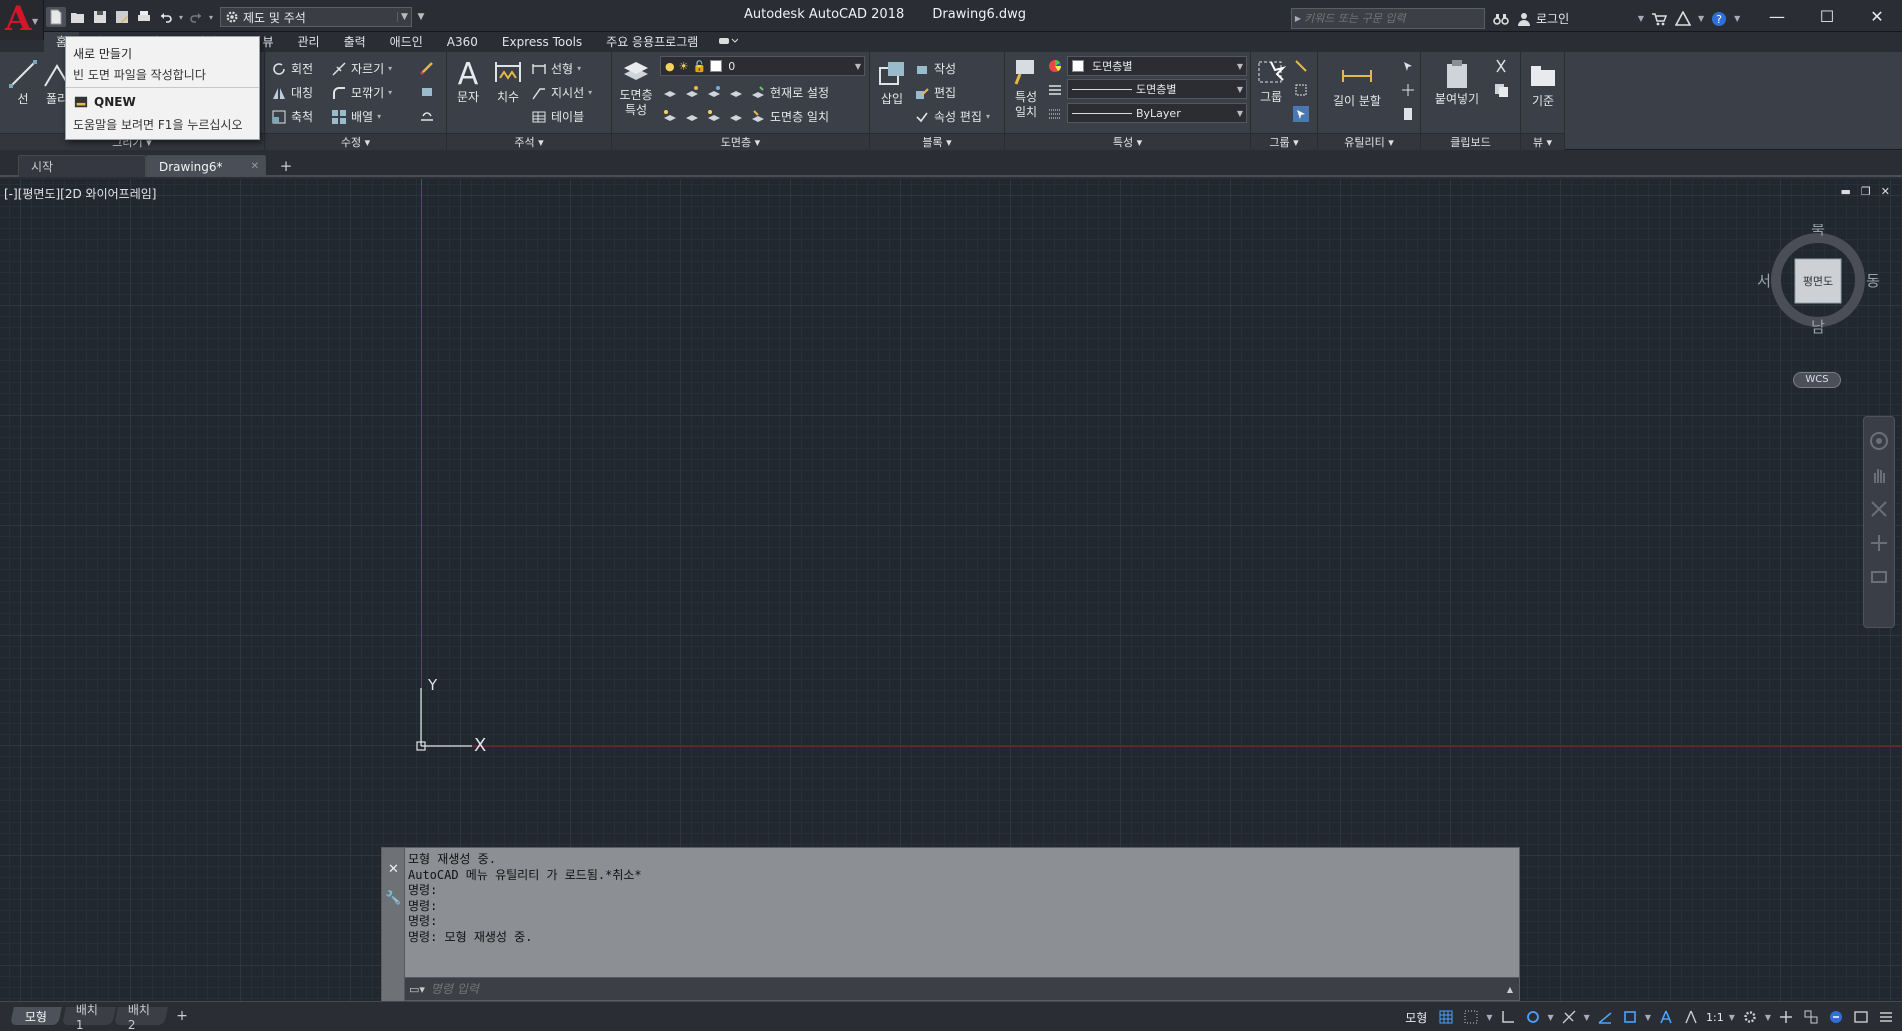  I want to click on undo-button, so click(166, 17).